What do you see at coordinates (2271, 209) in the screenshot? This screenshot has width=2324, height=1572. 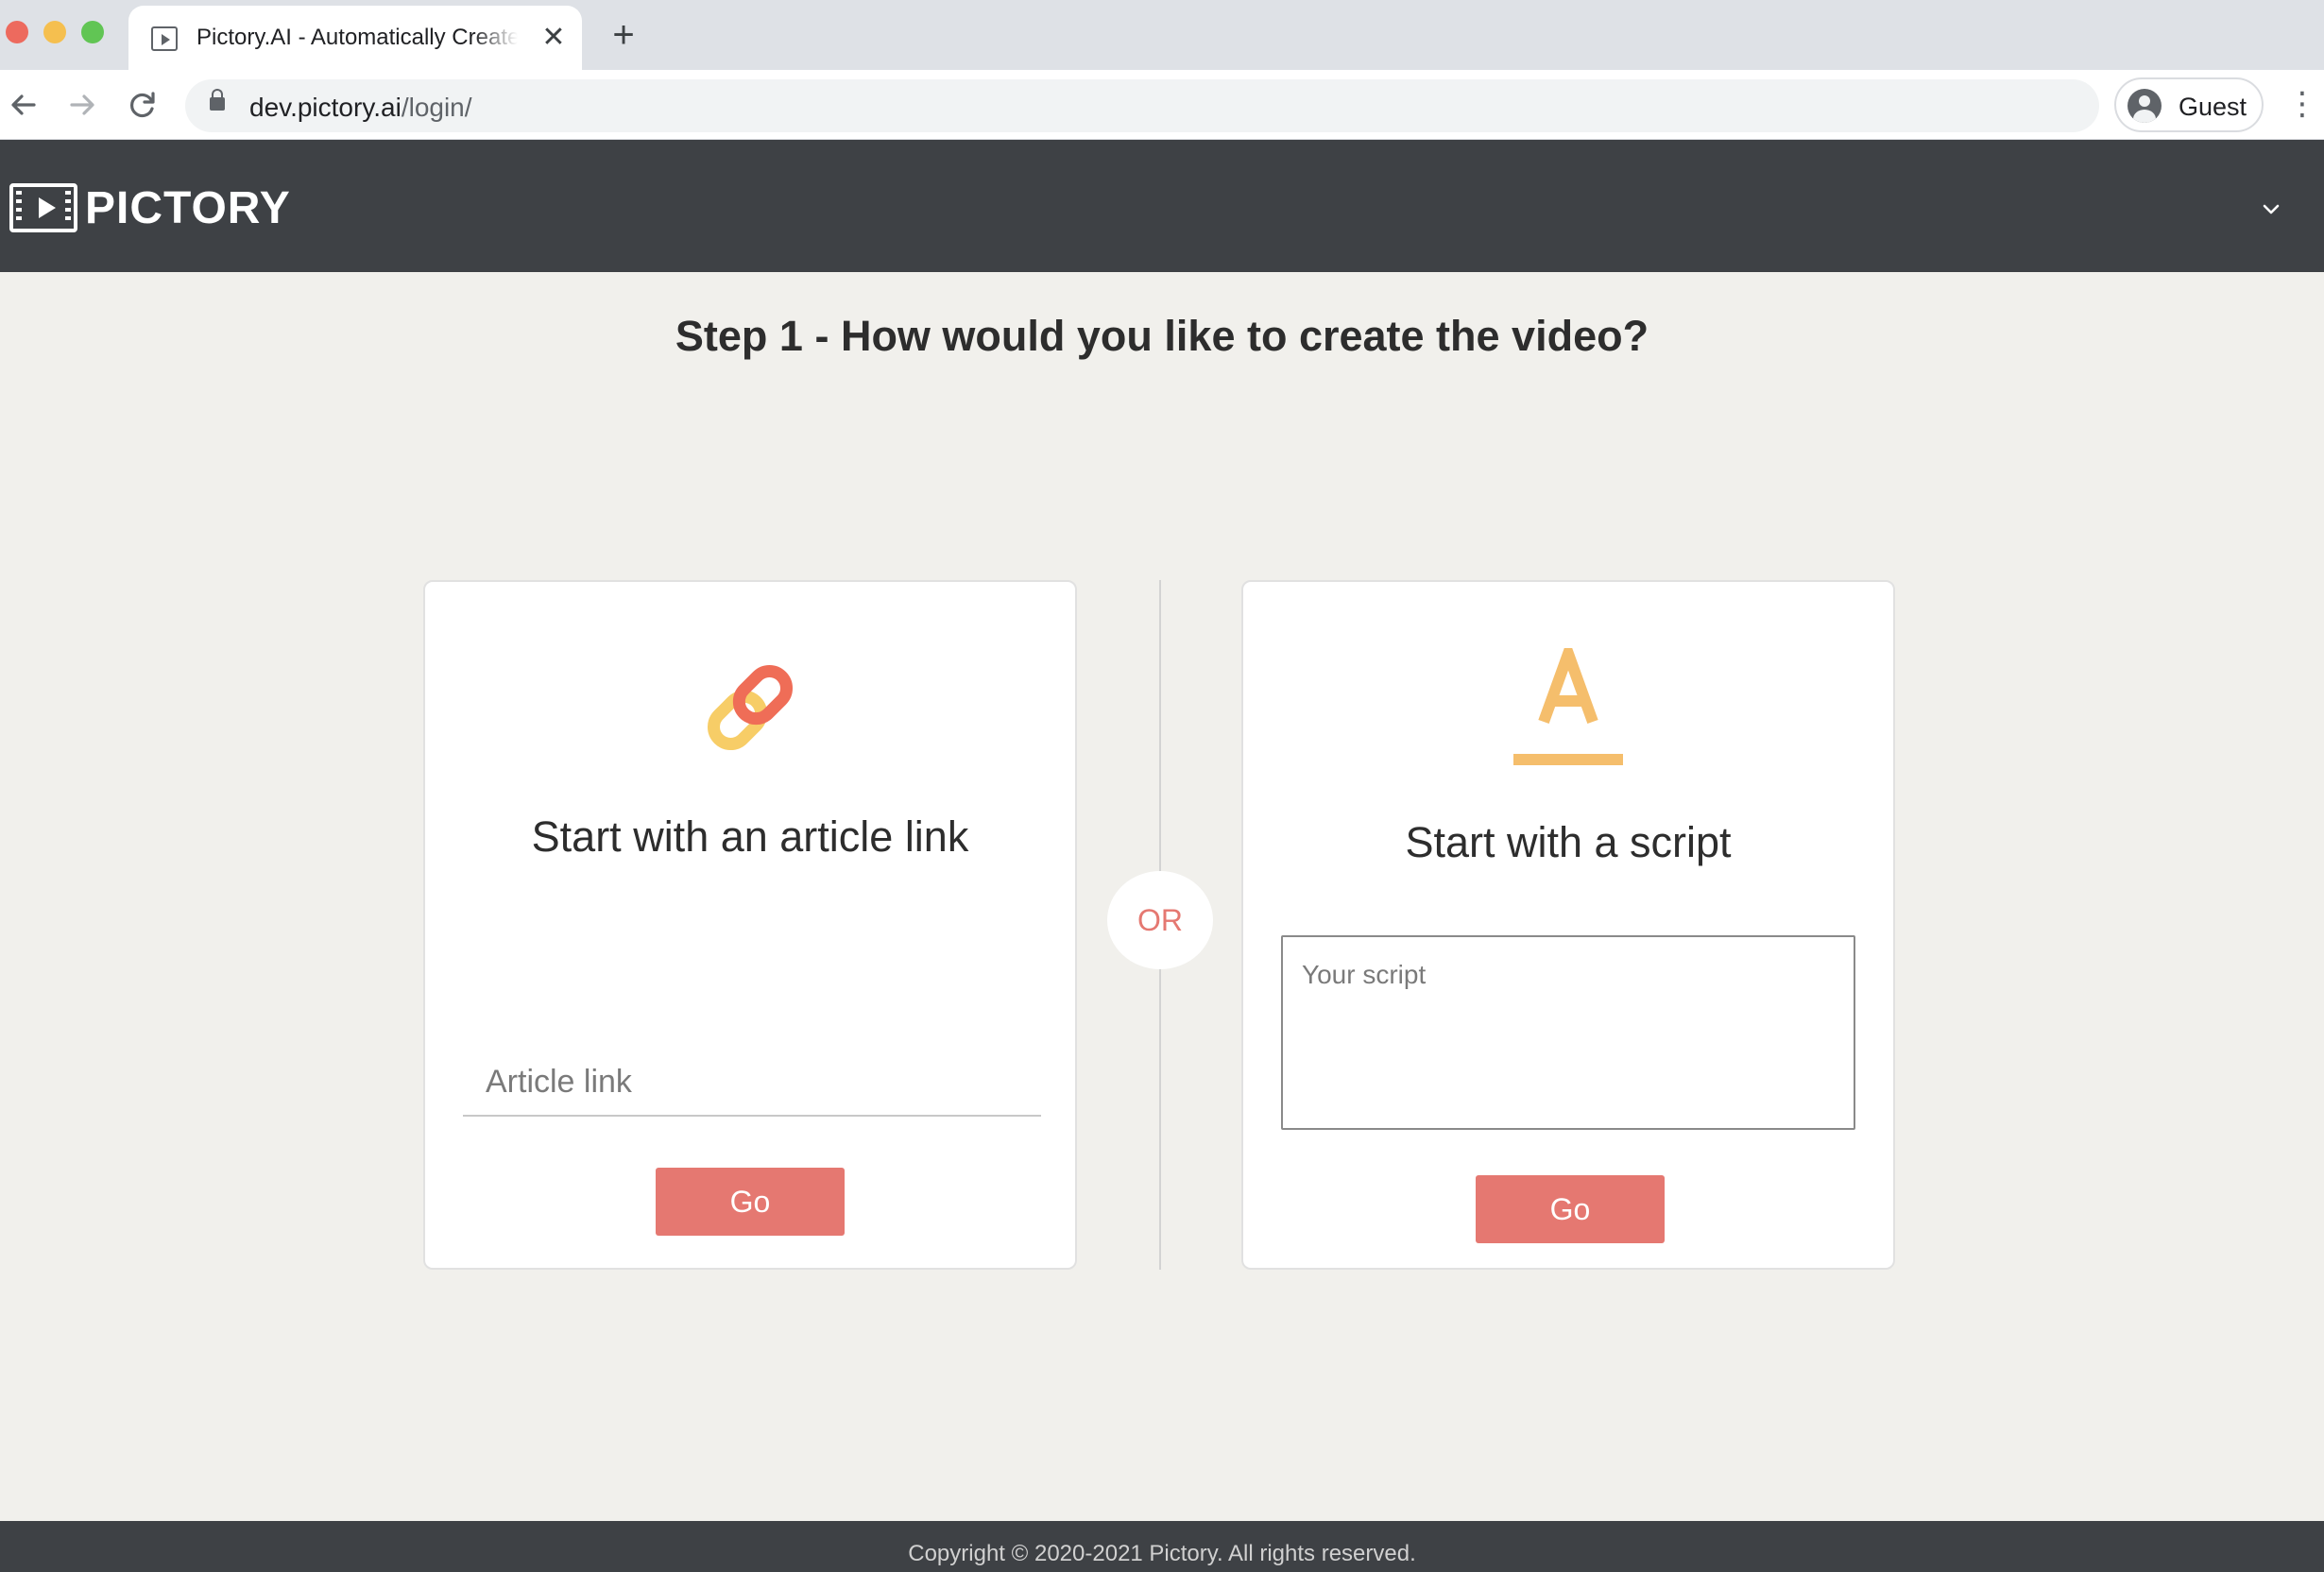 I see `chevron-down-icon` at bounding box center [2271, 209].